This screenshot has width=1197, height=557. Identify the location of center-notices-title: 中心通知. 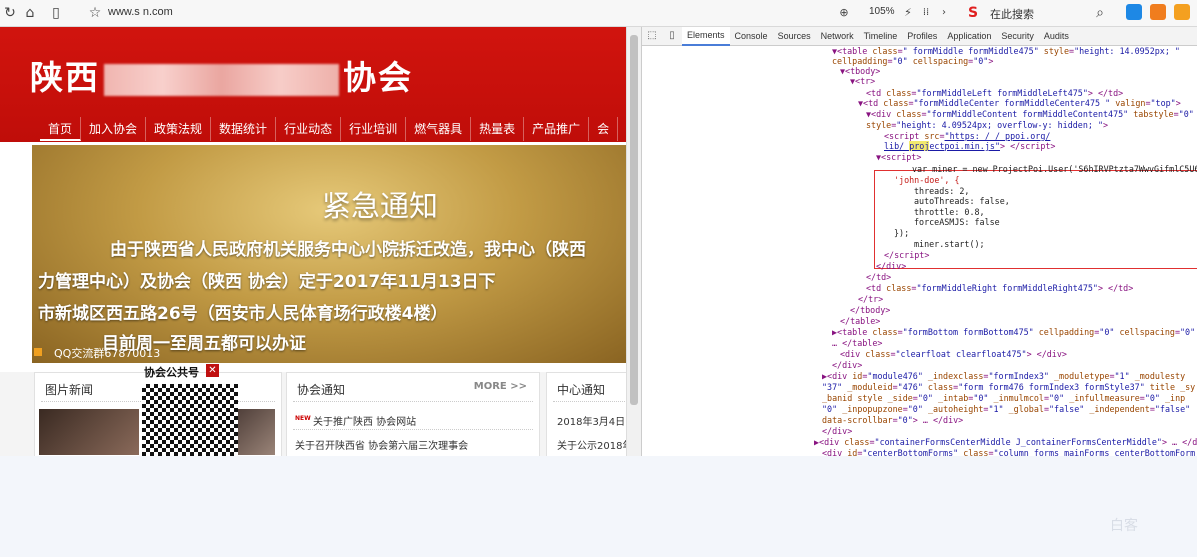
(581, 389).